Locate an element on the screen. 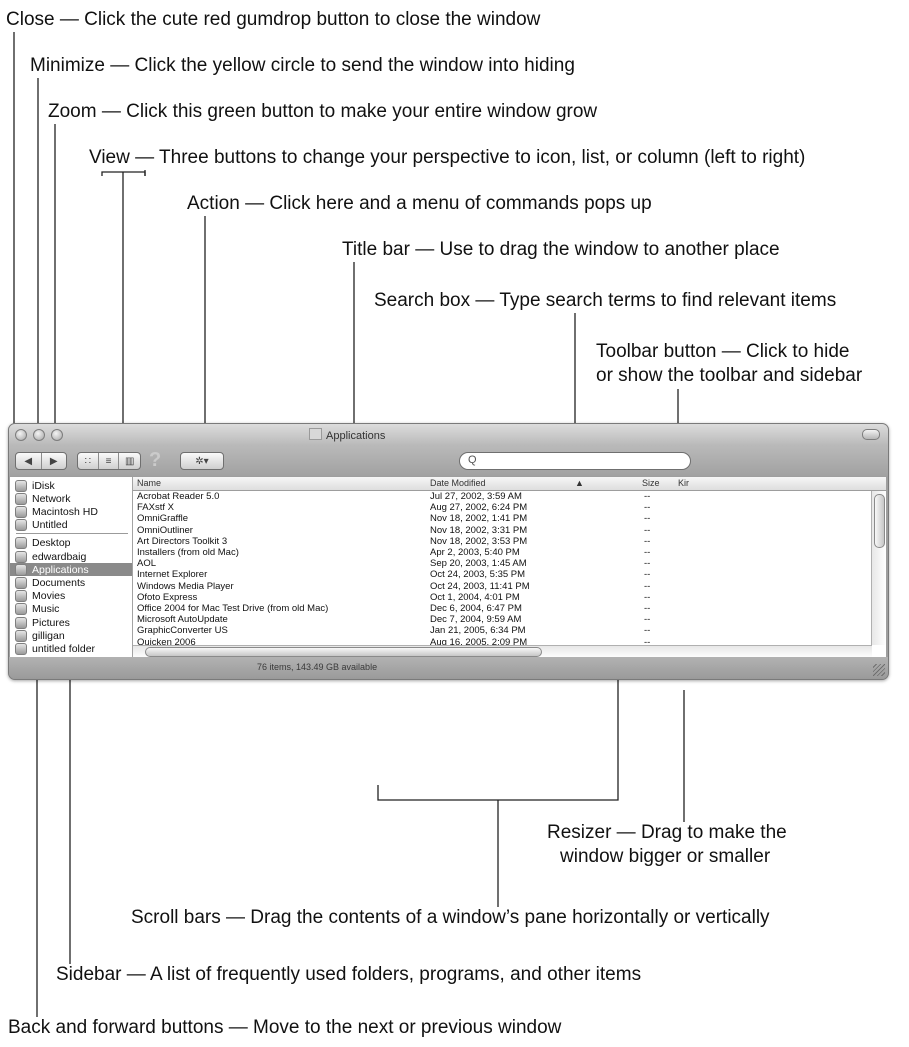 The height and width of the screenshot is (1047, 909). horizontal-scroll-thumb is located at coordinates (343, 652).